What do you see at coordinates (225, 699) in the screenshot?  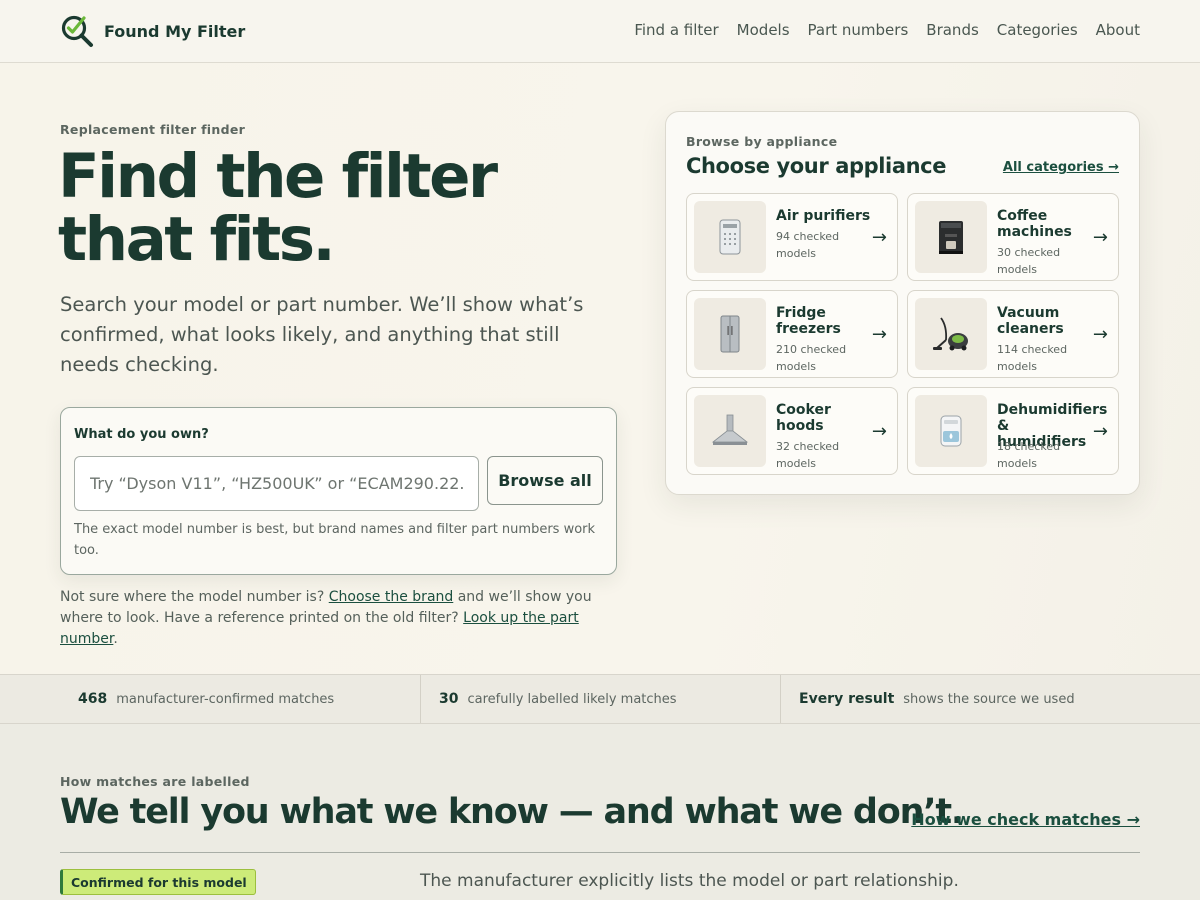 I see `stat-label: manufacturer-confirmed matches` at bounding box center [225, 699].